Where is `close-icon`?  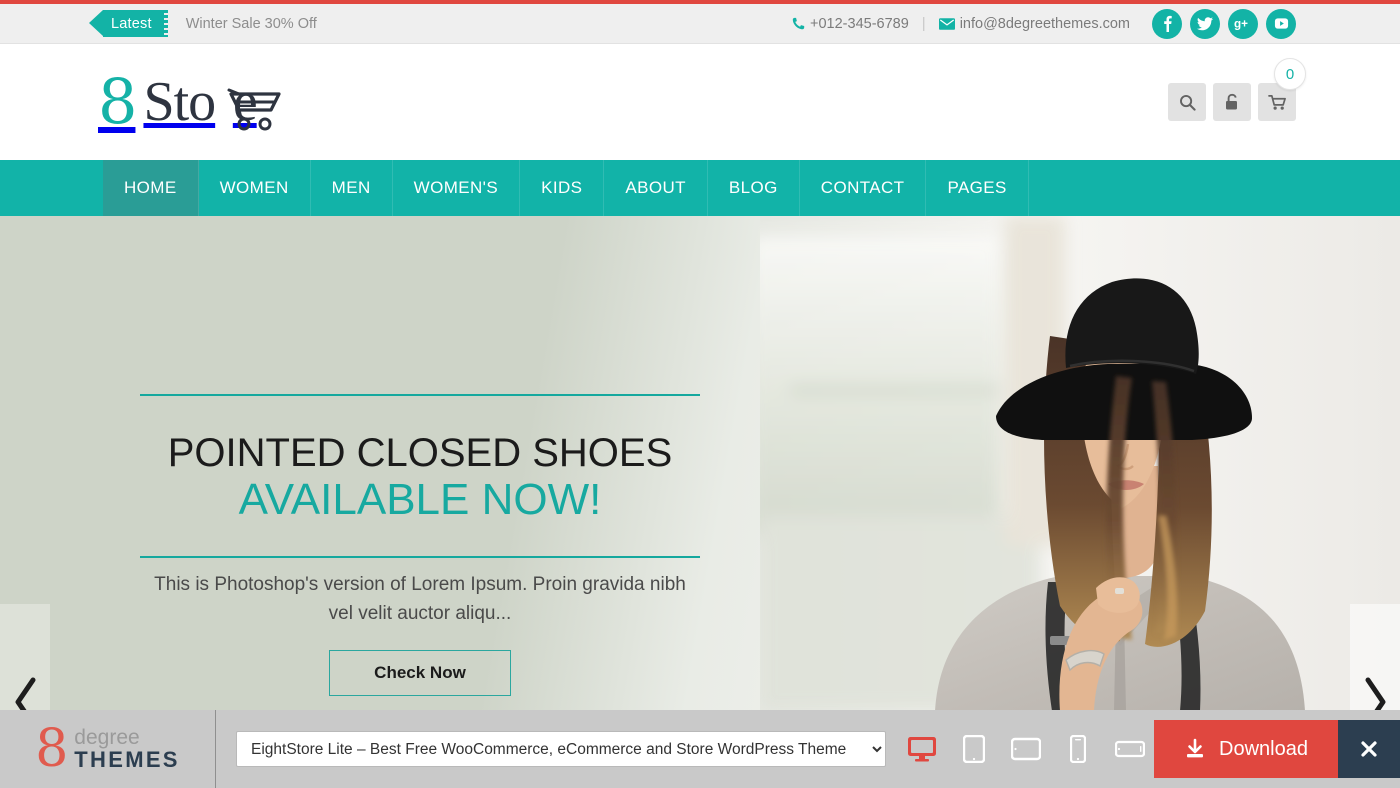
close-icon is located at coordinates (1369, 749).